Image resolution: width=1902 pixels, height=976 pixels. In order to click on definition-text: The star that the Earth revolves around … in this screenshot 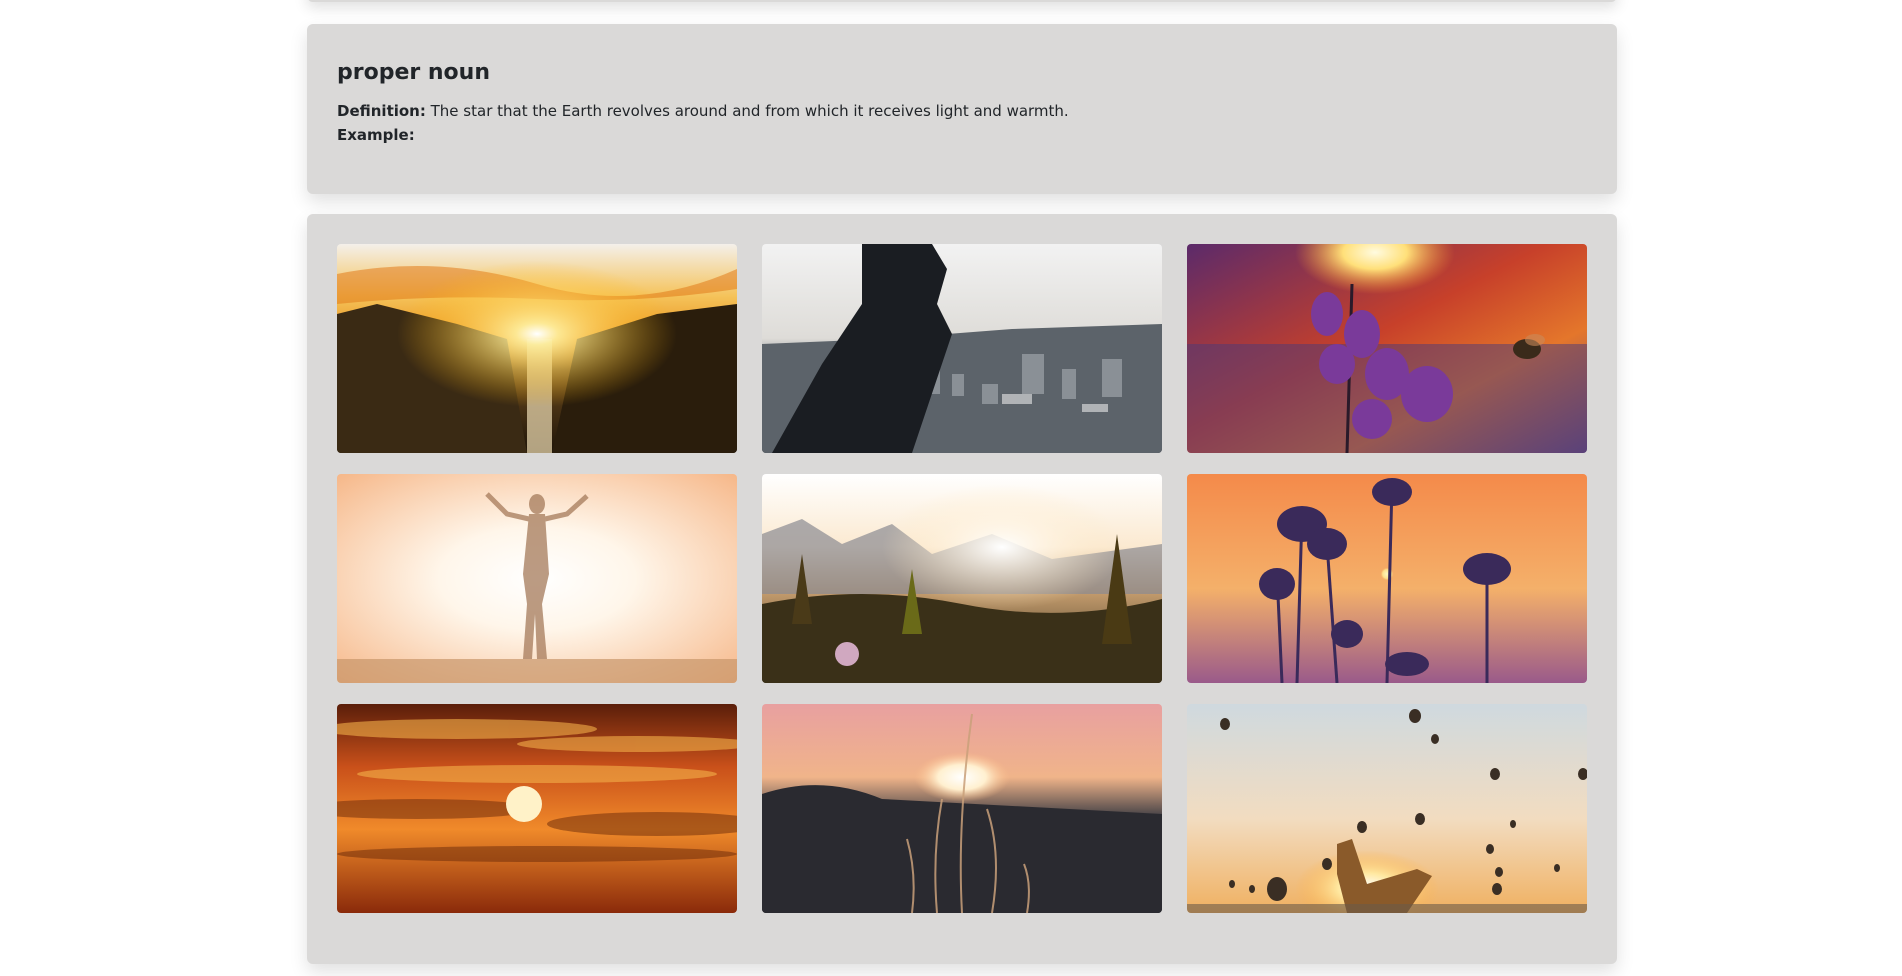, I will do `click(749, 111)`.